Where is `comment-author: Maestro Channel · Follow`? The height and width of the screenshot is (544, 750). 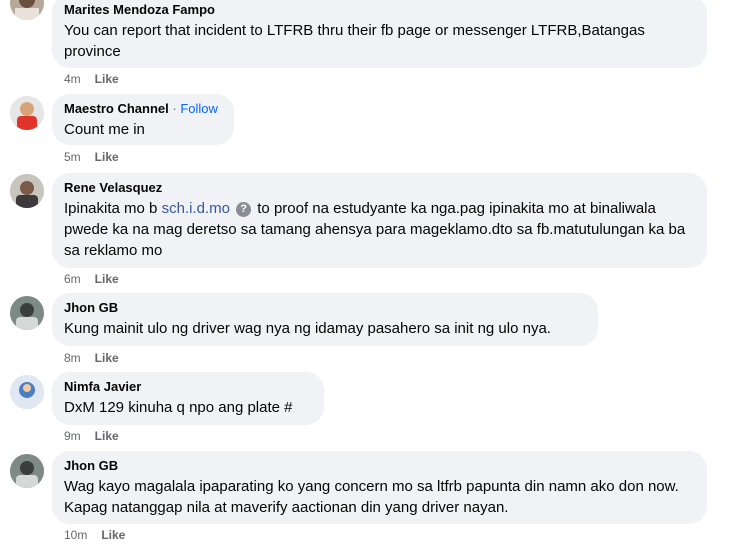 comment-author: Maestro Channel · Follow is located at coordinates (143, 108).